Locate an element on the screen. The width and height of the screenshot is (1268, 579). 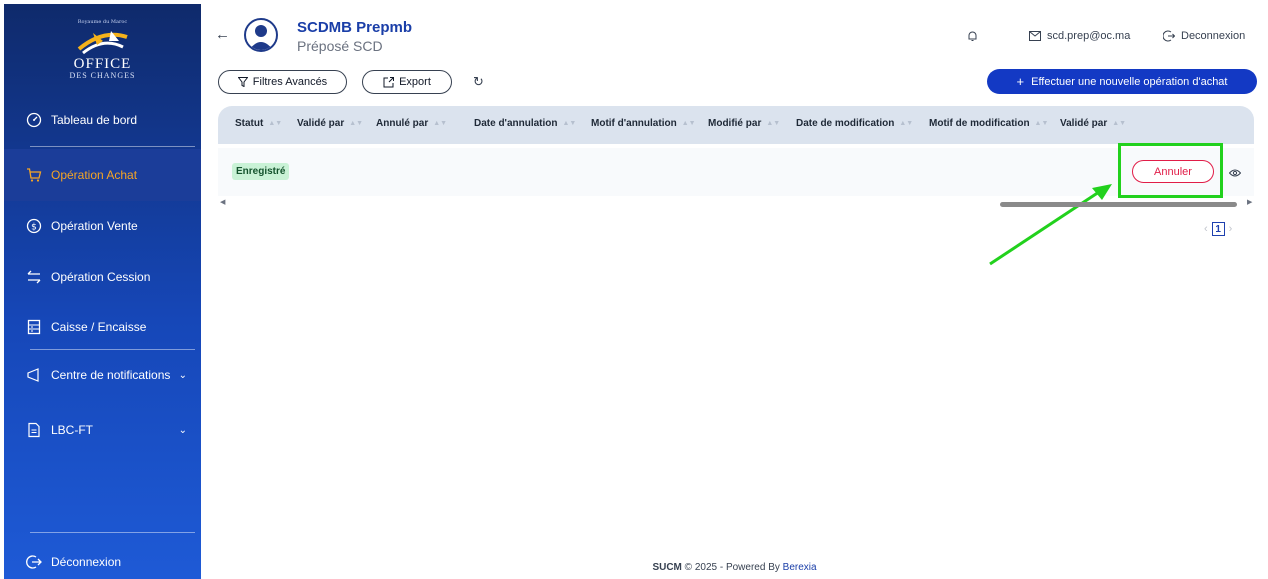
column-header-date-annulation: Date d'annulation ▲▼ is located at coordinates (525, 123).